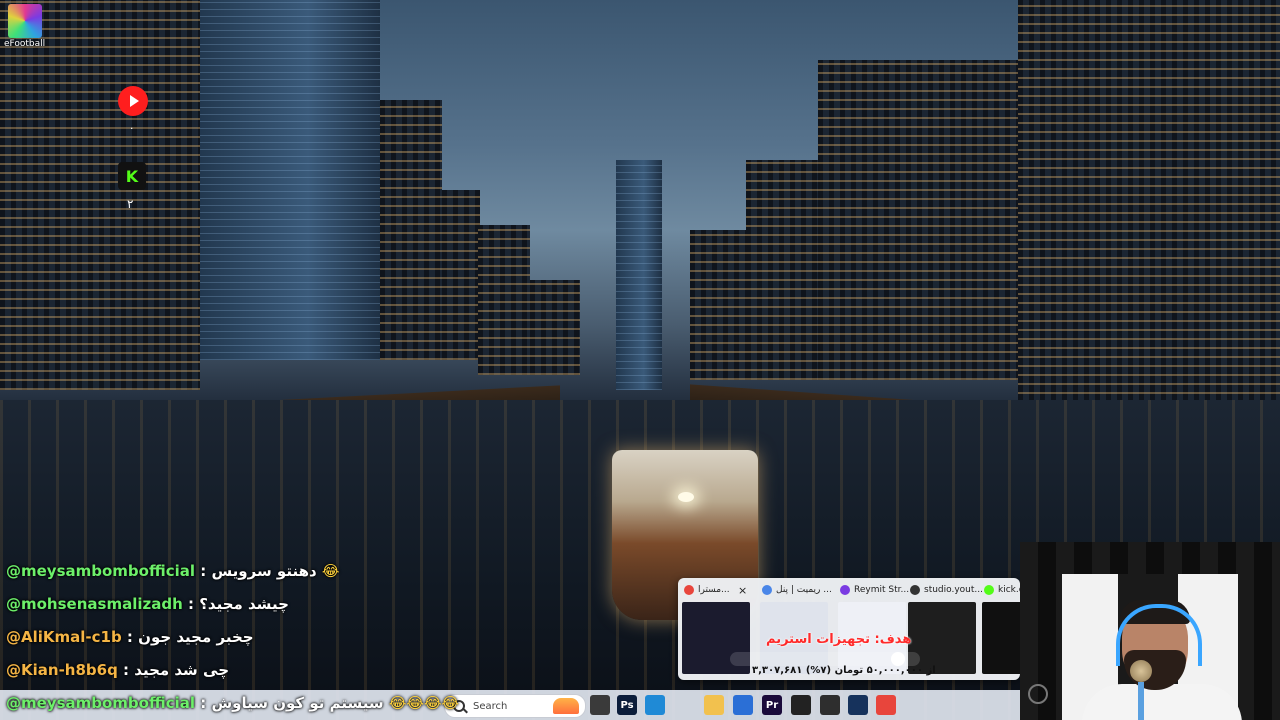 The width and height of the screenshot is (1280, 720). What do you see at coordinates (64, 637) in the screenshot?
I see `chat-username: @AliKmal-c1b` at bounding box center [64, 637].